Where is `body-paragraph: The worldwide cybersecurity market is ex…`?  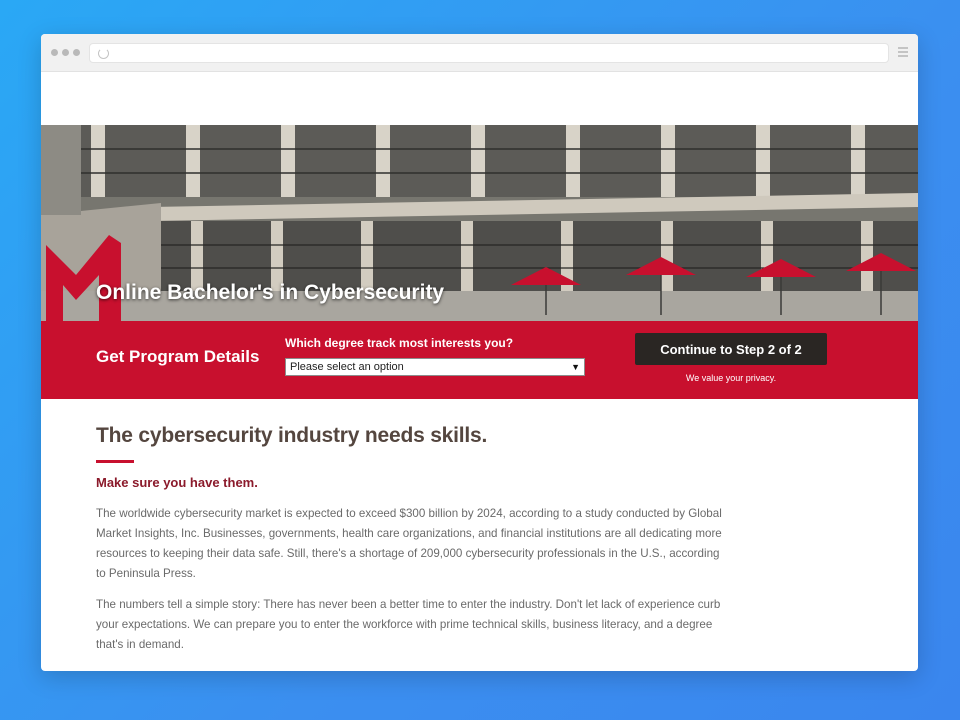
body-paragraph: The worldwide cybersecurity market is ex… is located at coordinates (409, 543).